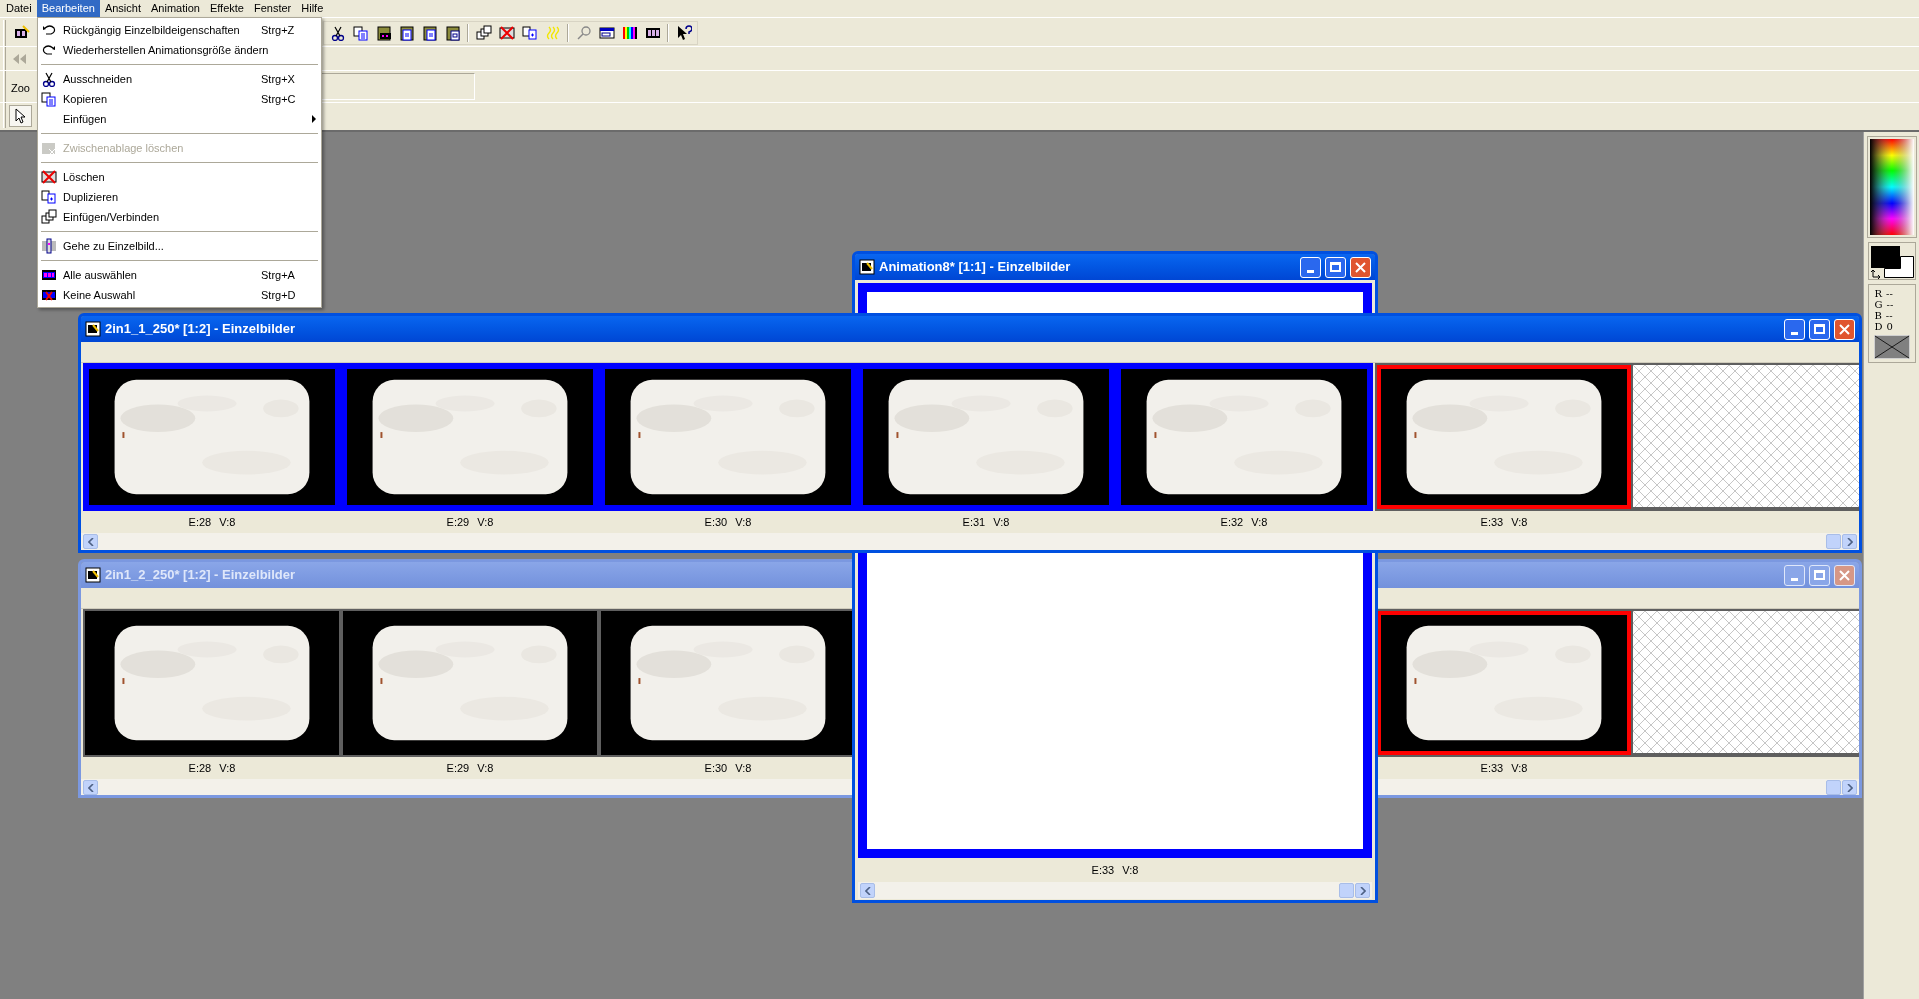 Image resolution: width=1919 pixels, height=999 pixels. What do you see at coordinates (1891, 187) in the screenshot?
I see `color-spectrum` at bounding box center [1891, 187].